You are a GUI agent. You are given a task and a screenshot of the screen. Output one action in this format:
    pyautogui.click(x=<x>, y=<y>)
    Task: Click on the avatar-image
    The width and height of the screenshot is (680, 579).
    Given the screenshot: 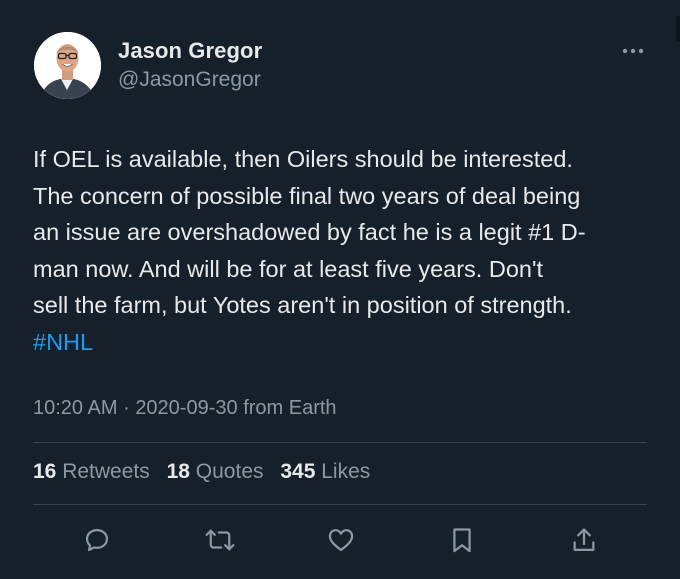 What is the action you would take?
    pyautogui.click(x=67, y=65)
    